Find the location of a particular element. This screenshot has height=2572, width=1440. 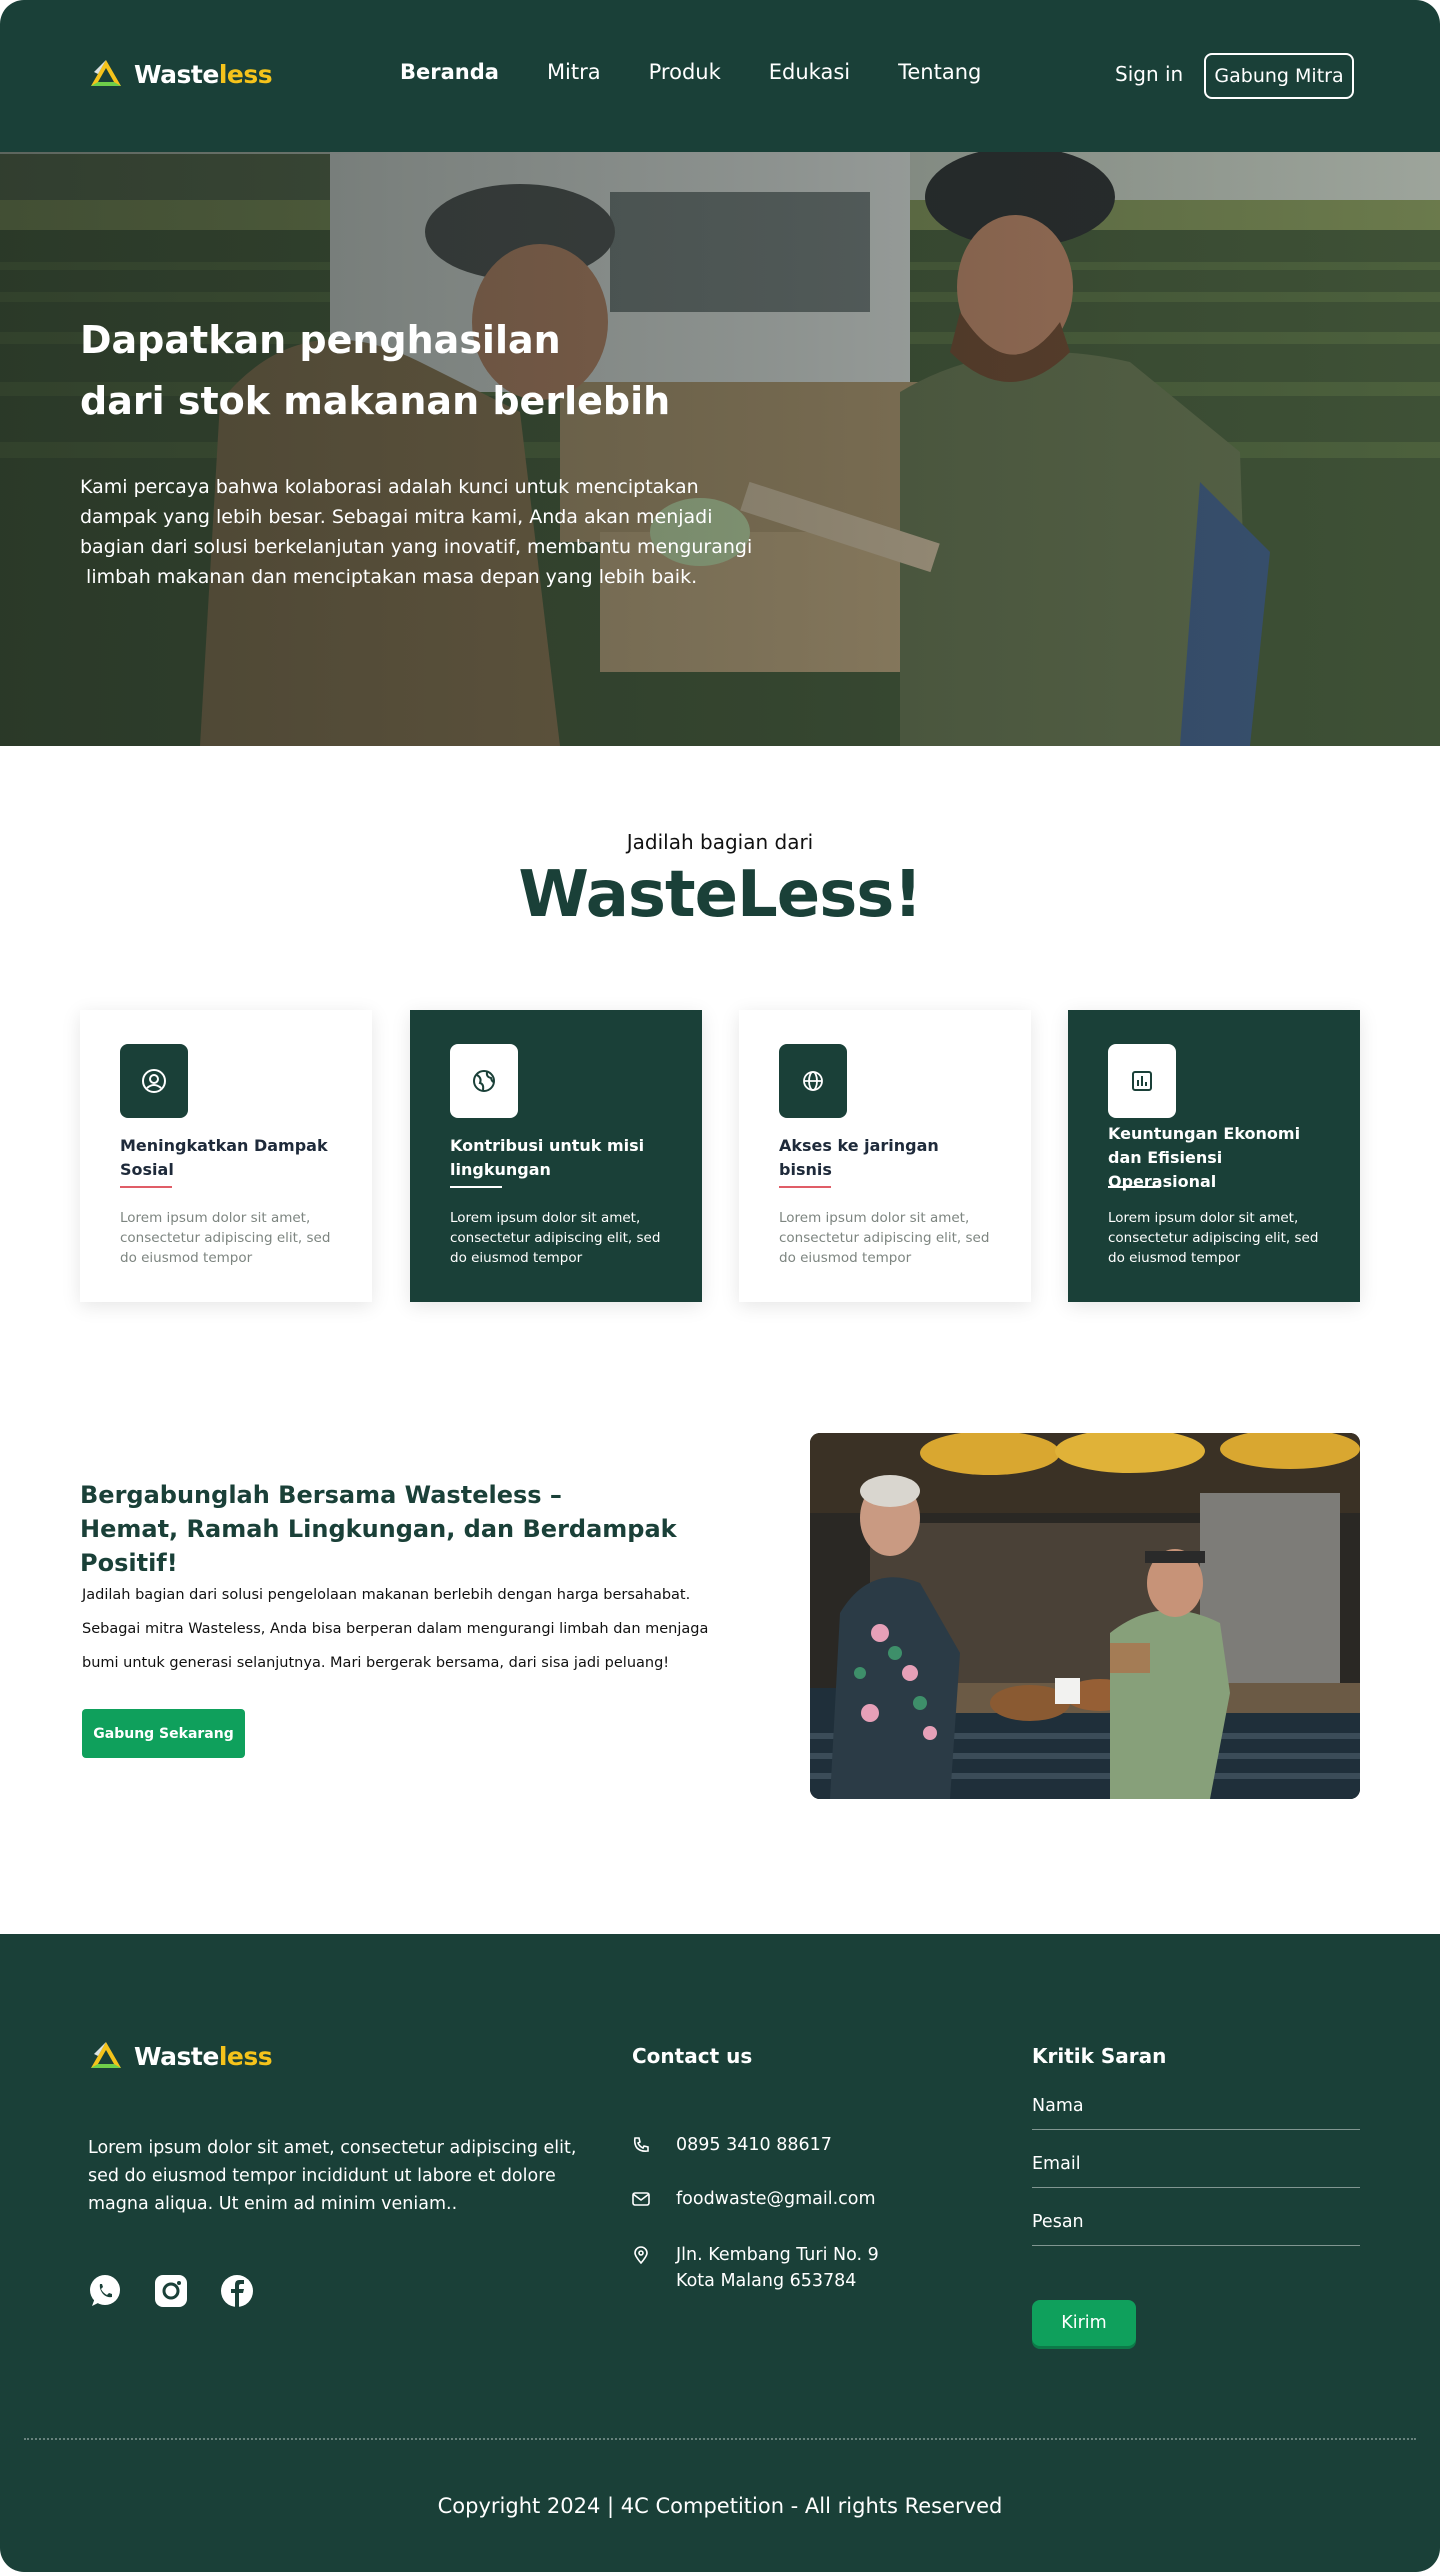

phone-number: 0895 3410 88617 is located at coordinates (754, 2145).